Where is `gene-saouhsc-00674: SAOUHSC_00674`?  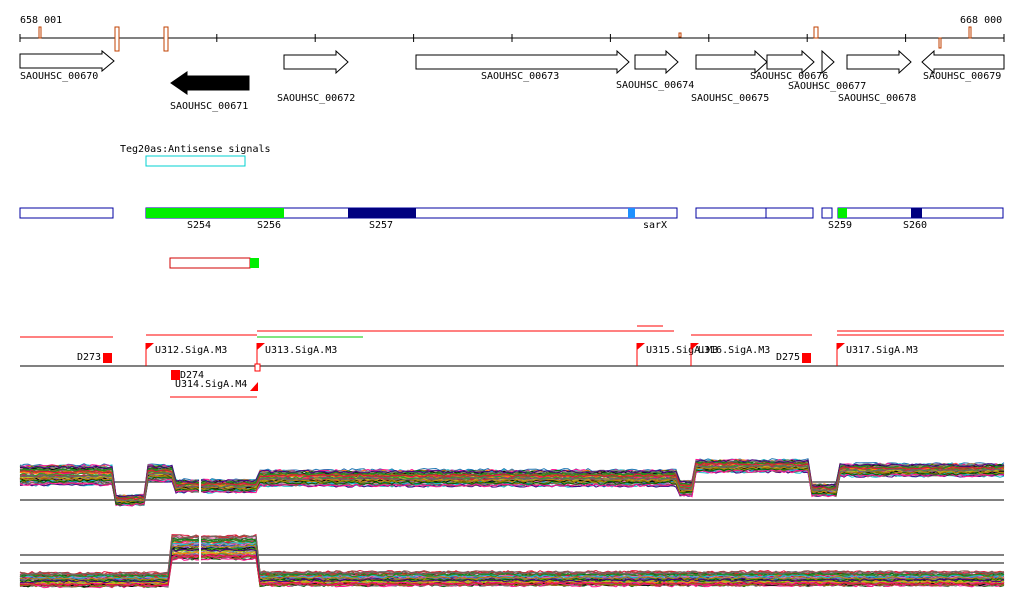 gene-saouhsc-00674: SAOUHSC_00674 is located at coordinates (655, 70).